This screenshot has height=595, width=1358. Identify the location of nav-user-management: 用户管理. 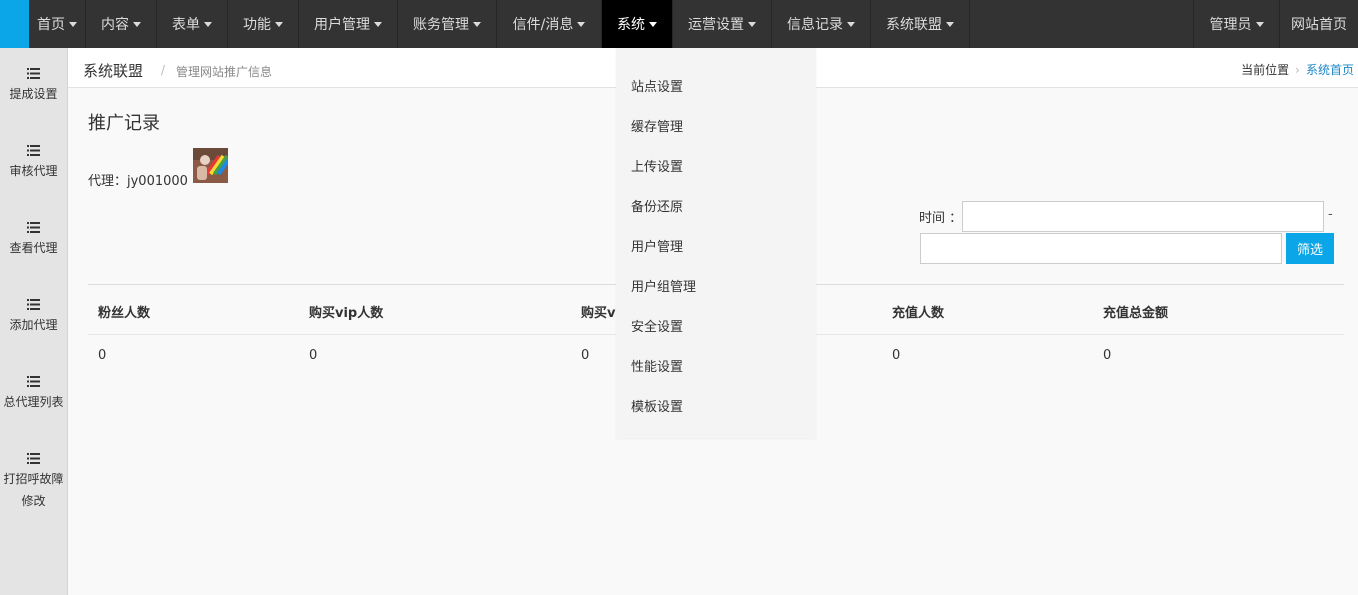
(348, 24).